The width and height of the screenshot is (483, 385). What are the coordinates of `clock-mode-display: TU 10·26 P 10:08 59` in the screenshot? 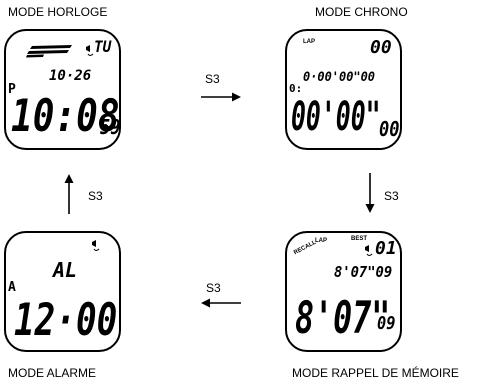 It's located at (62, 89).